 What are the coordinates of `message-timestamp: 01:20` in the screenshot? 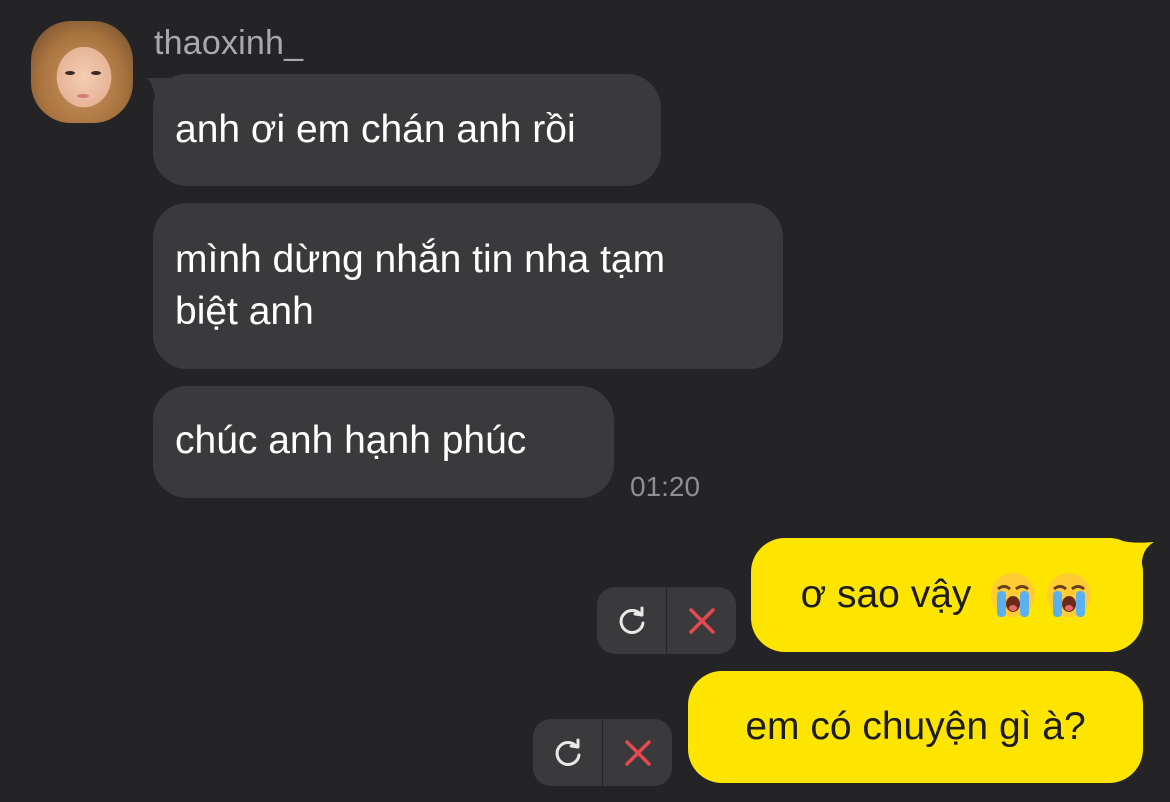 It's located at (665, 486).